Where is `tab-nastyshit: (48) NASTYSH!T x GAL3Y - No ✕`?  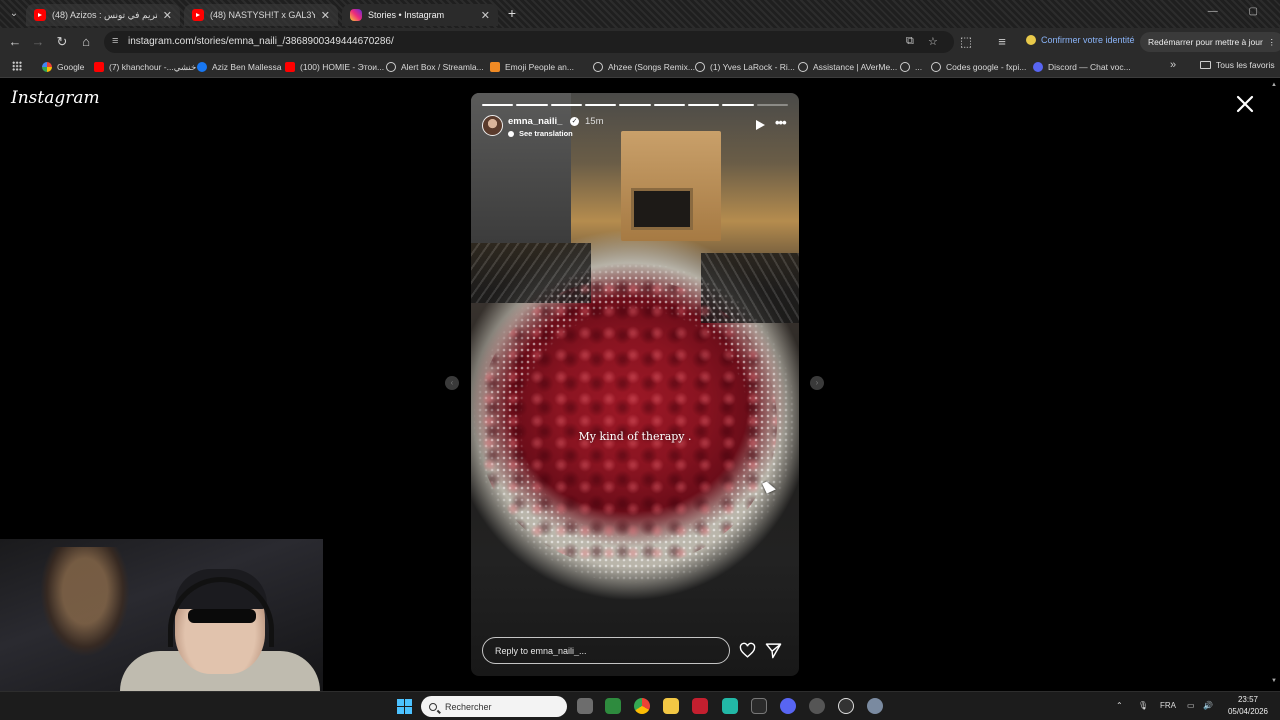
tab-nastyshit: (48) NASTYSH!T x GAL3Y - No ✕ is located at coordinates (261, 15).